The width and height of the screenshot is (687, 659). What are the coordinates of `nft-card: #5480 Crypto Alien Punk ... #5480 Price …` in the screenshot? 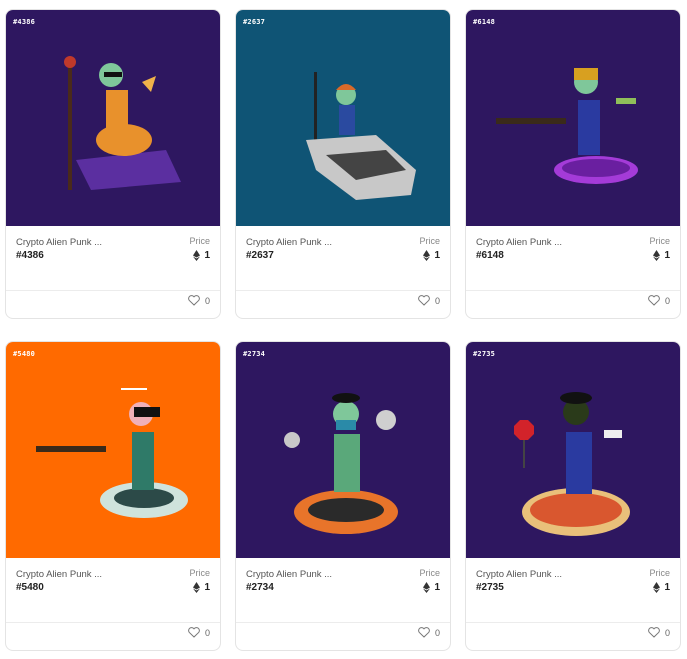 It's located at (113, 496).